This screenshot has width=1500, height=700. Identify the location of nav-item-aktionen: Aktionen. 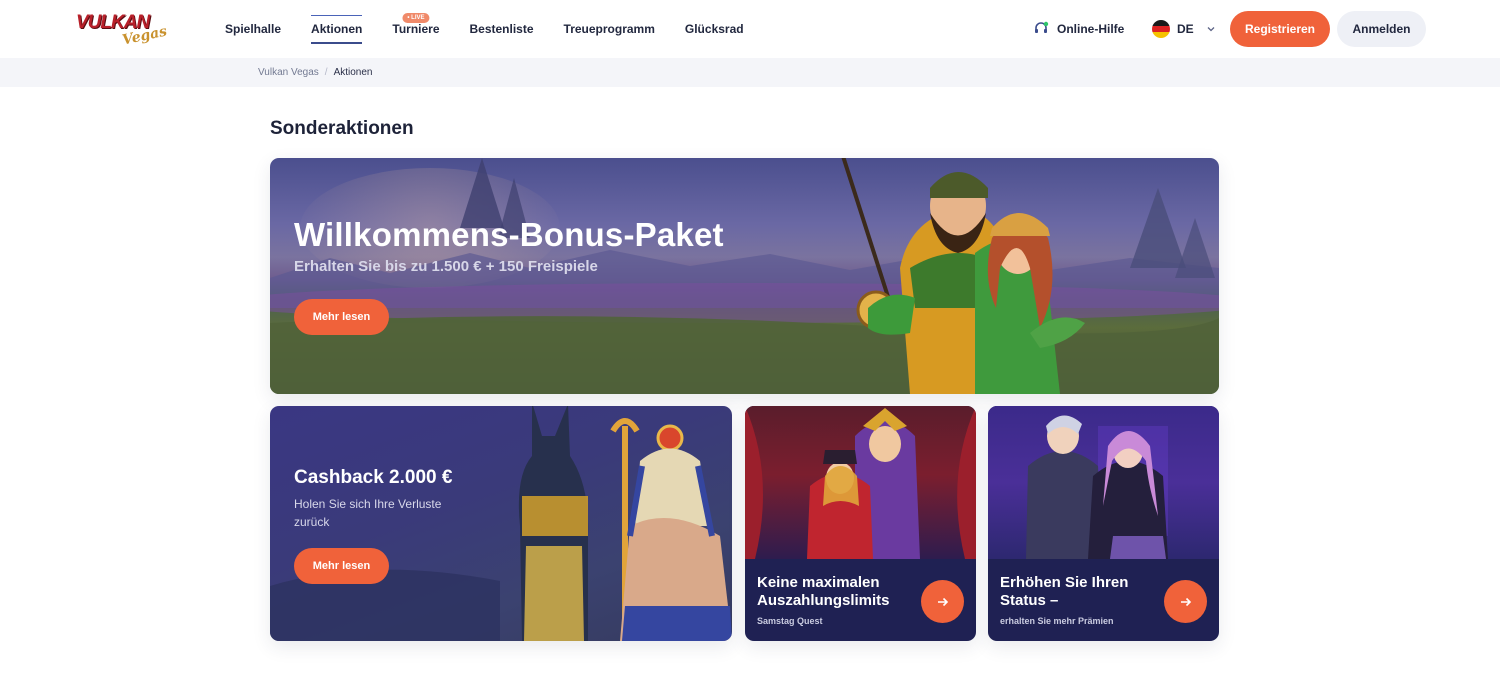
(336, 29).